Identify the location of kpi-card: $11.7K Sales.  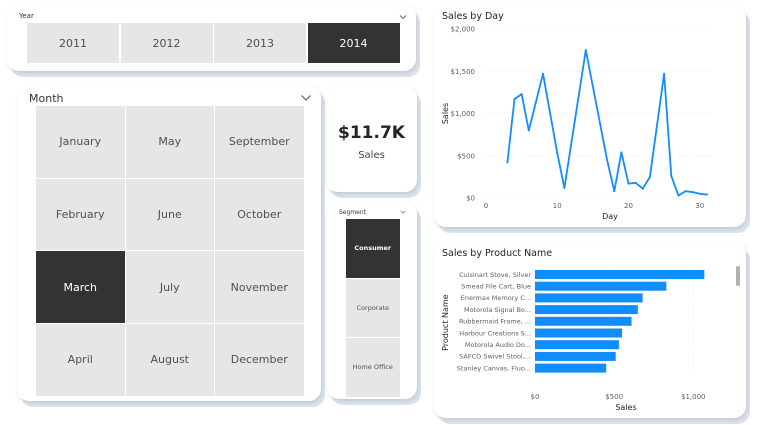
(371, 139).